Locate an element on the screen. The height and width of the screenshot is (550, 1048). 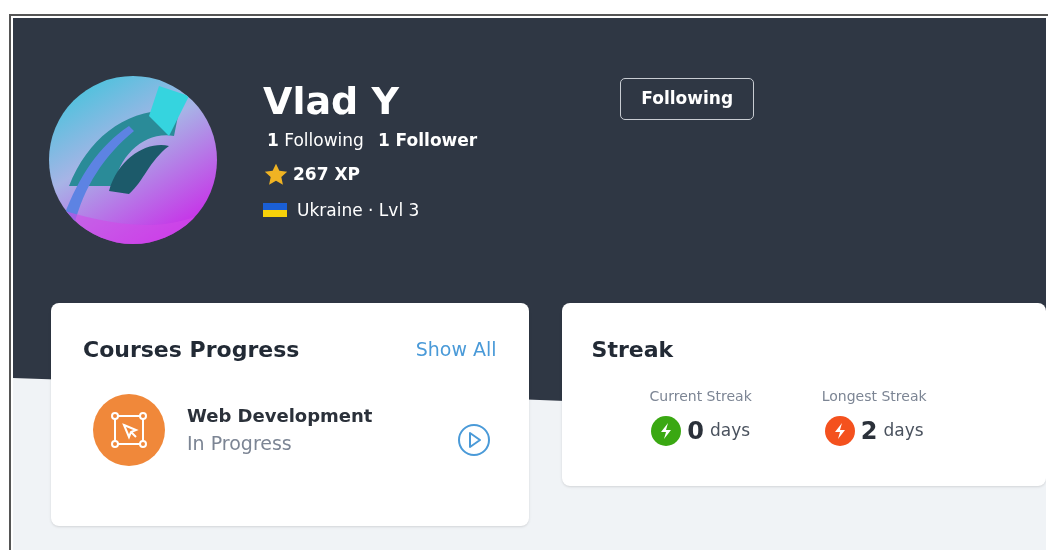
following-button: Following is located at coordinates (687, 99).